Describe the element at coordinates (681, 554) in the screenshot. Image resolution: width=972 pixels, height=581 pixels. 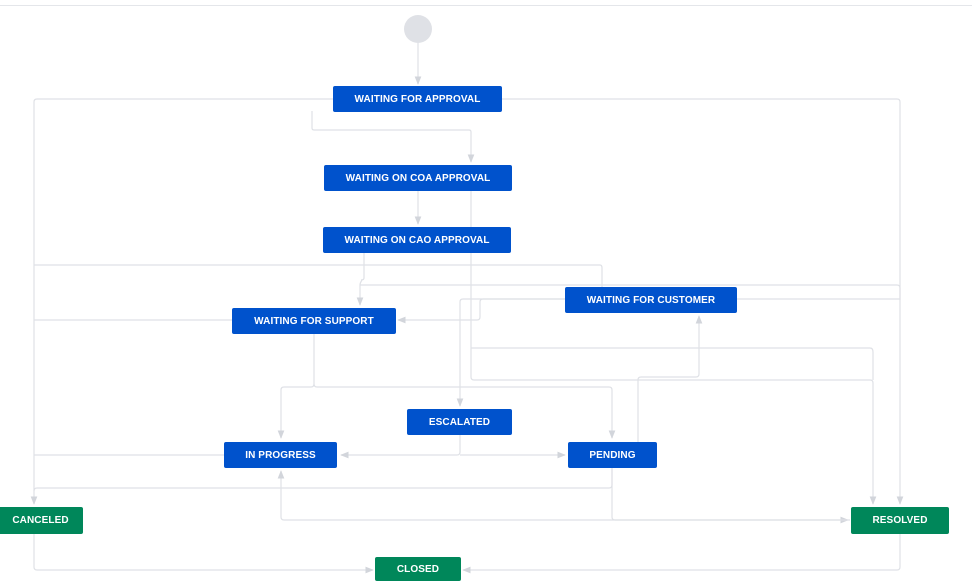
I see `transition-resolved-to-closed` at that location.